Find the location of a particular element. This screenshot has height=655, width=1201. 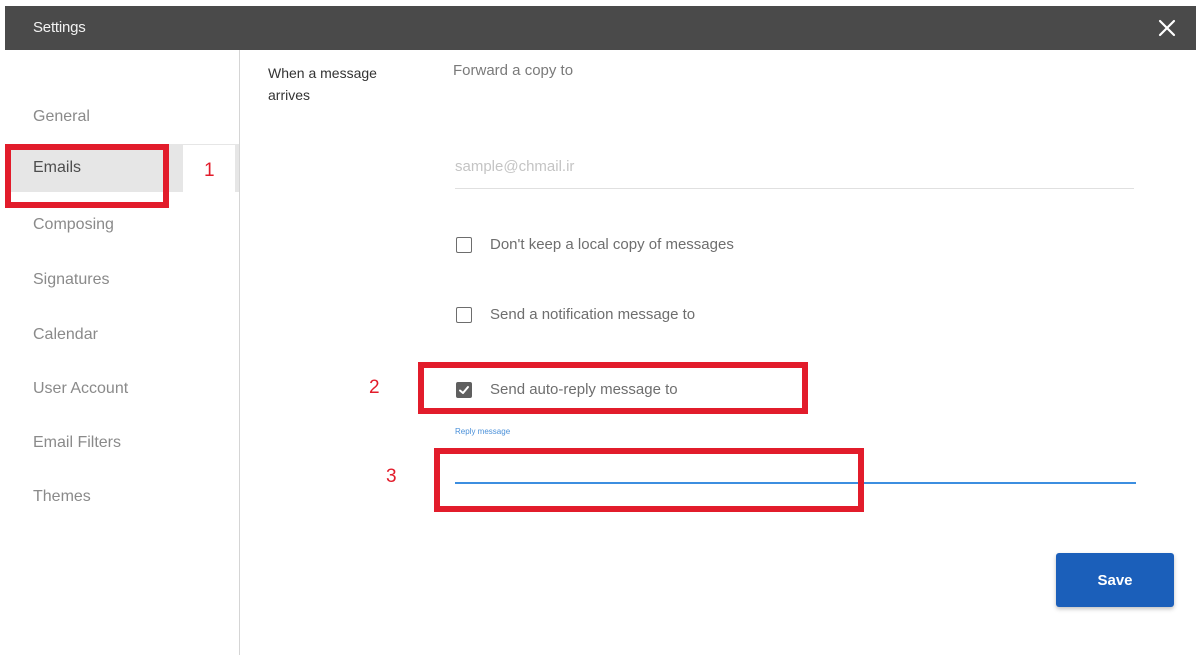

save-button: Save is located at coordinates (1115, 580).